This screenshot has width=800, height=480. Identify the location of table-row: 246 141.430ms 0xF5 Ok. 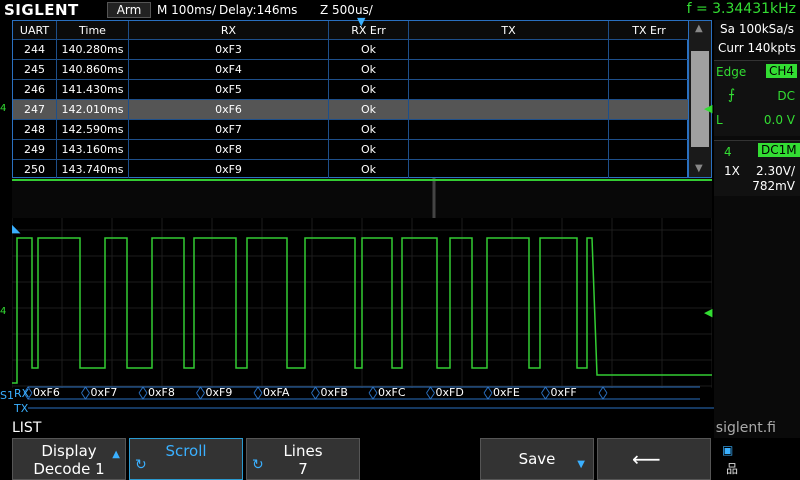
(351, 90).